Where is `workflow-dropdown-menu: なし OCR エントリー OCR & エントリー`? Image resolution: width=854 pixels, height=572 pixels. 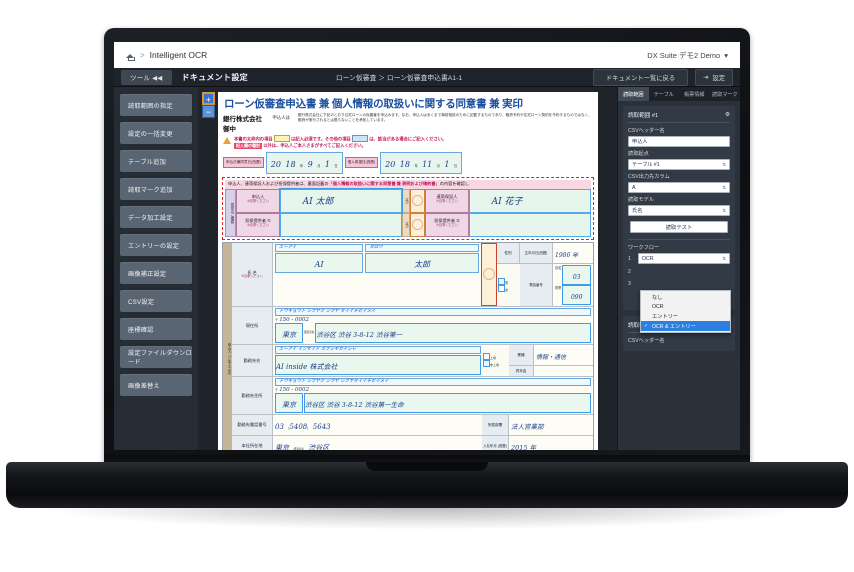
workflow-dropdown-menu: なし OCR エントリー OCR & エントリー is located at coordinates (685, 311).